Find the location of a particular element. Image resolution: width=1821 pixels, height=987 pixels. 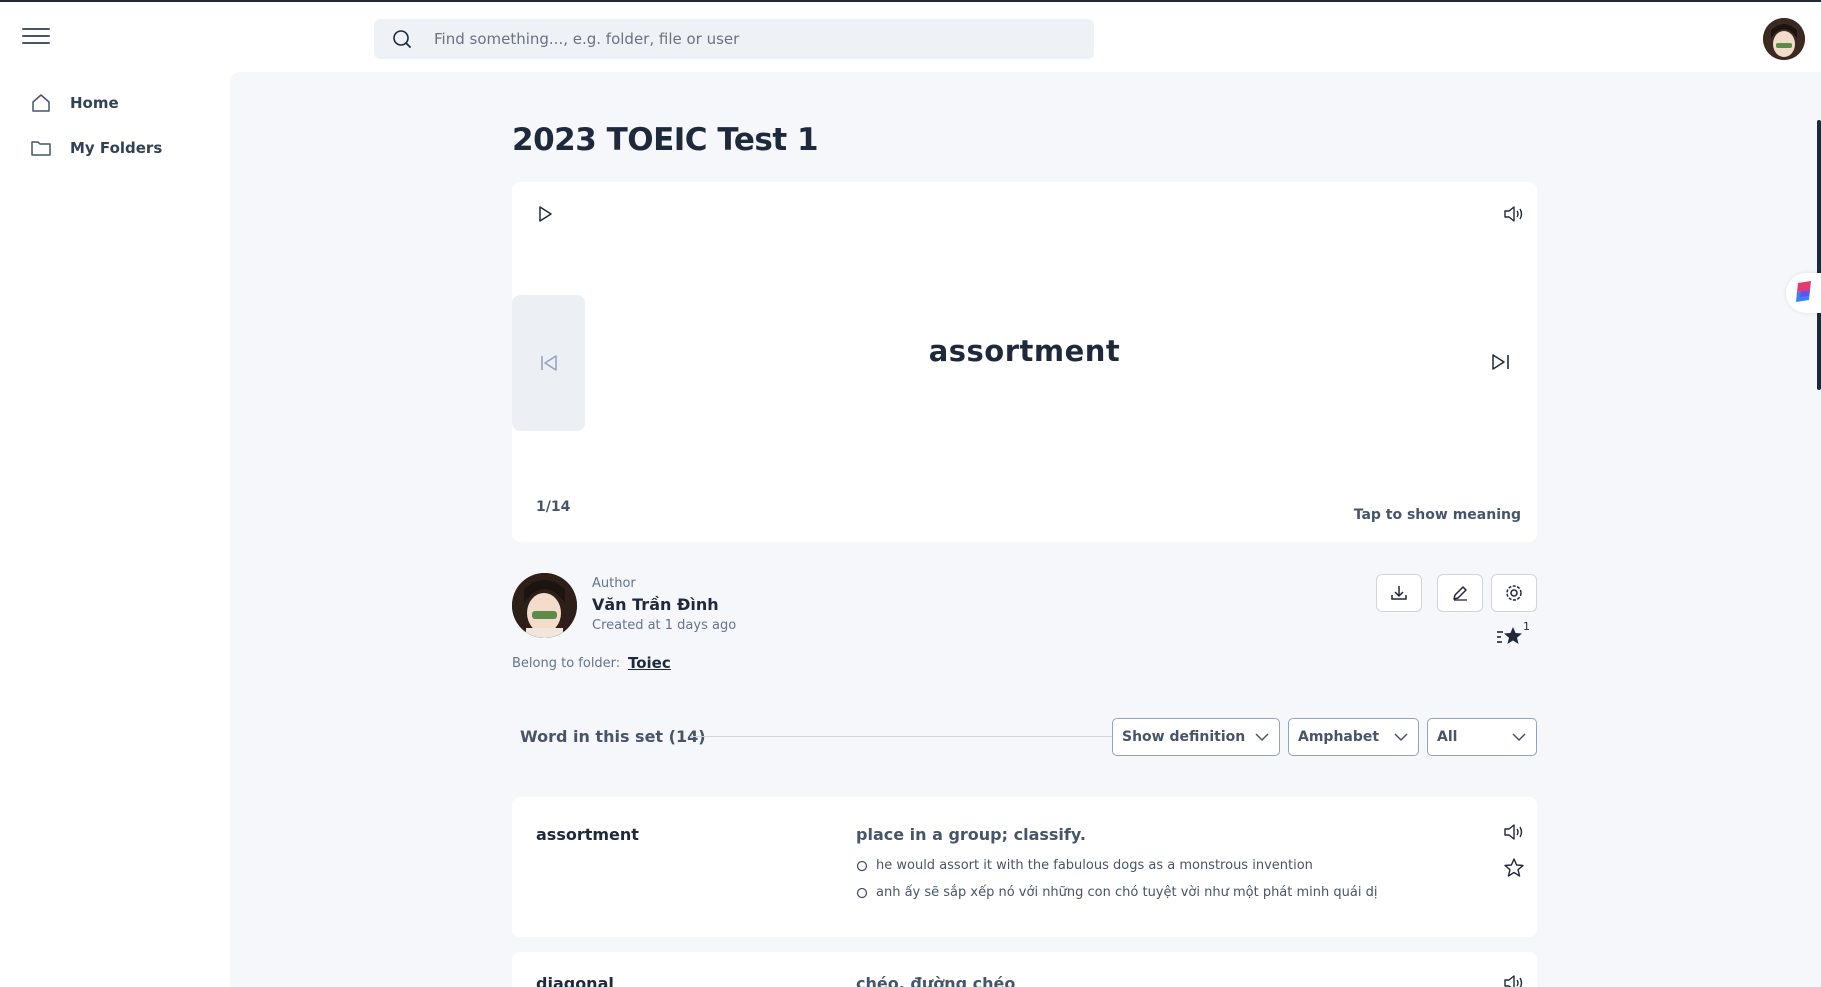

starred-list-button is located at coordinates (1516, 639).